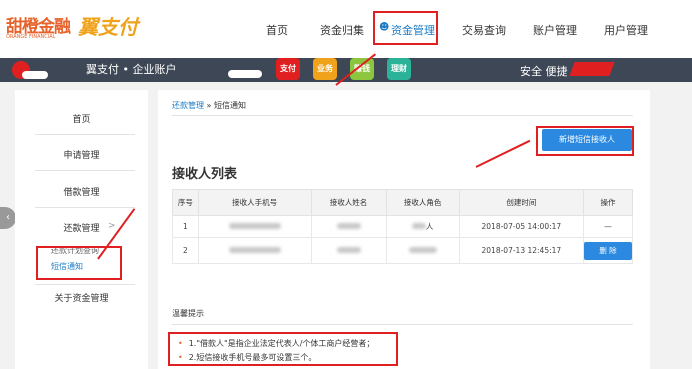  Describe the element at coordinates (288, 69) in the screenshot. I see `badge-pay: 支付` at that location.